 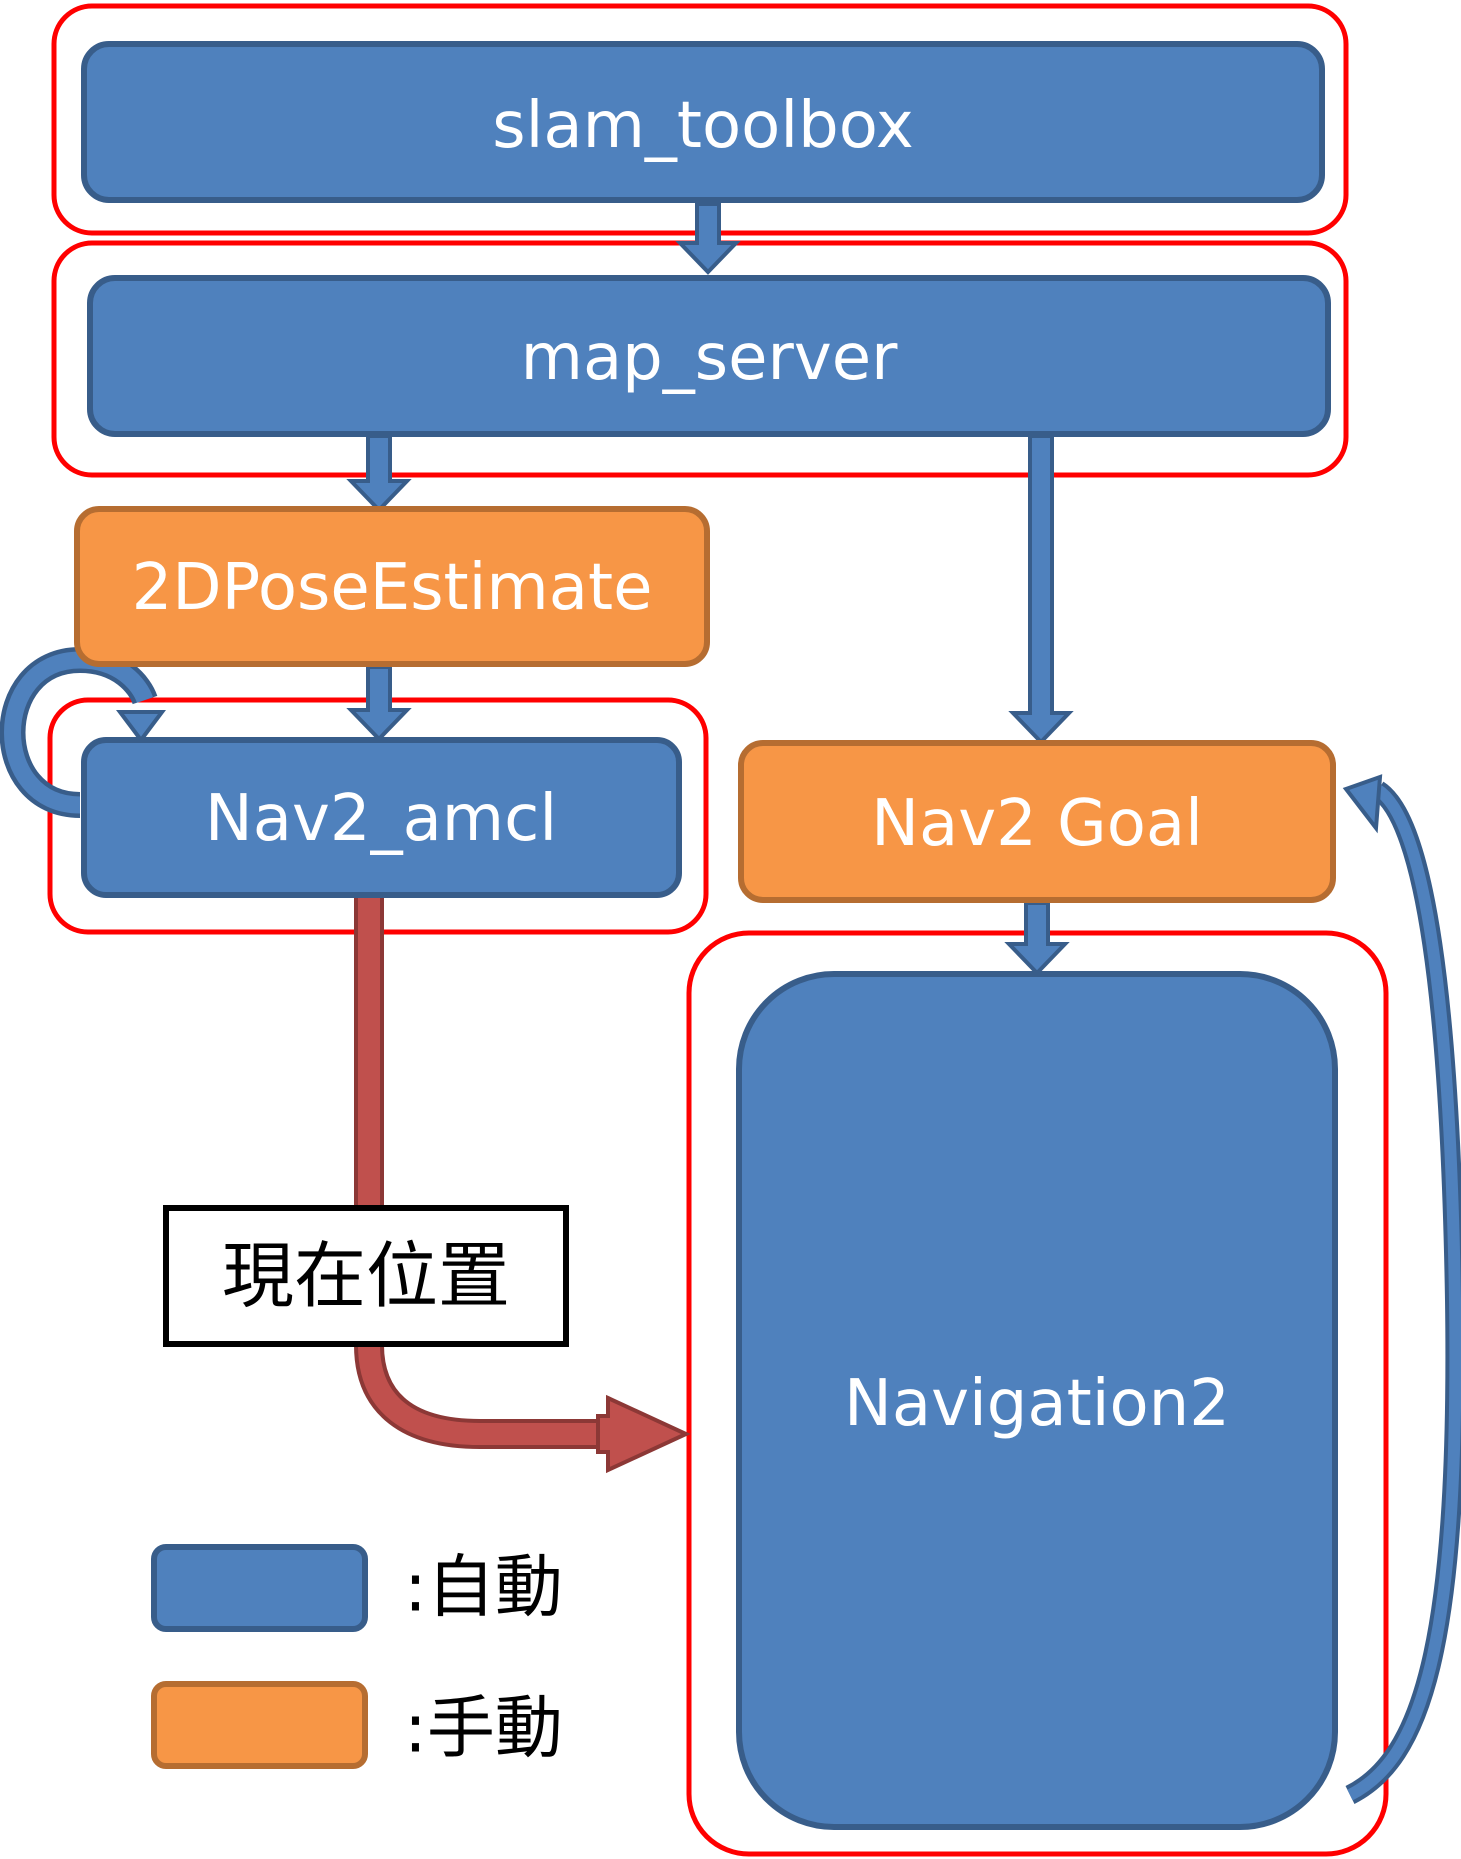 I want to click on slam-toolbox-node: slam_toolbox, so click(x=703, y=122).